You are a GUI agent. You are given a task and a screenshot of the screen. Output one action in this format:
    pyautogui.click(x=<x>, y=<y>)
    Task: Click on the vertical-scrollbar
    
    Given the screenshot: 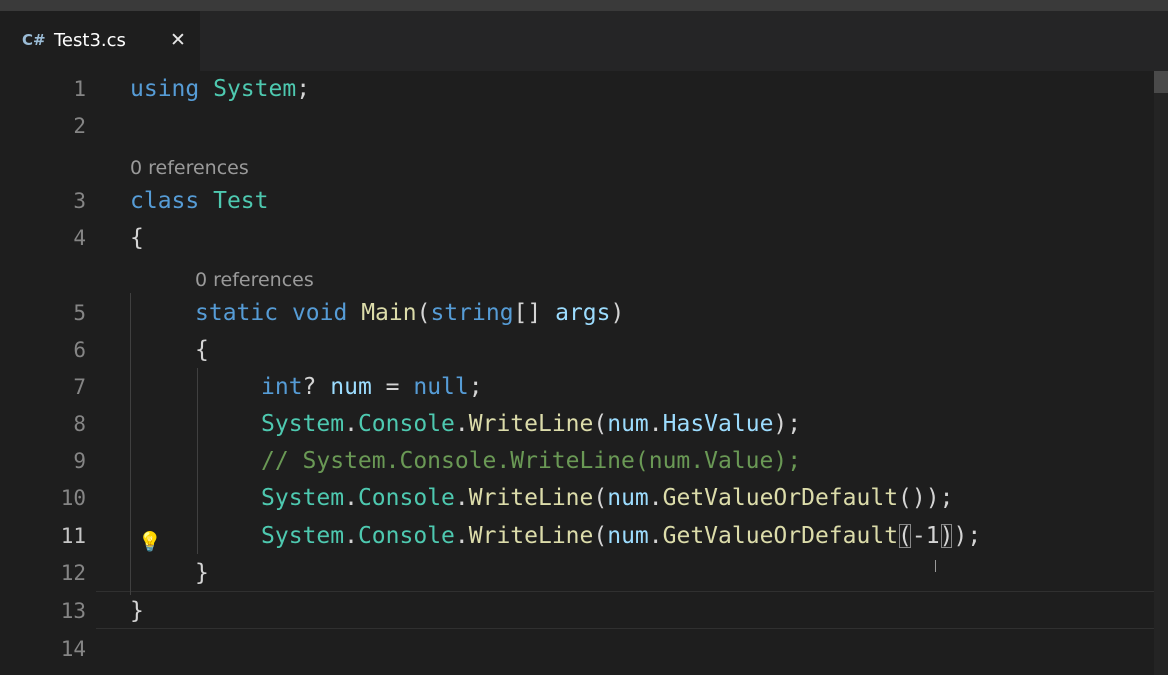 What is the action you would take?
    pyautogui.click(x=1161, y=373)
    